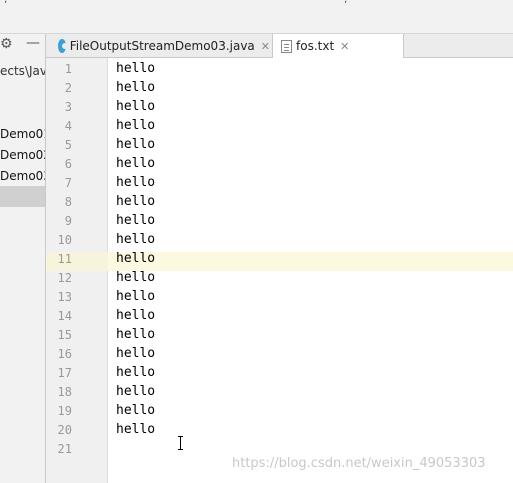 The height and width of the screenshot is (483, 513). I want to click on editor-tab-bar: FileOutputStreamDemo03.java ✕ fos.txt ✕, so click(279, 46).